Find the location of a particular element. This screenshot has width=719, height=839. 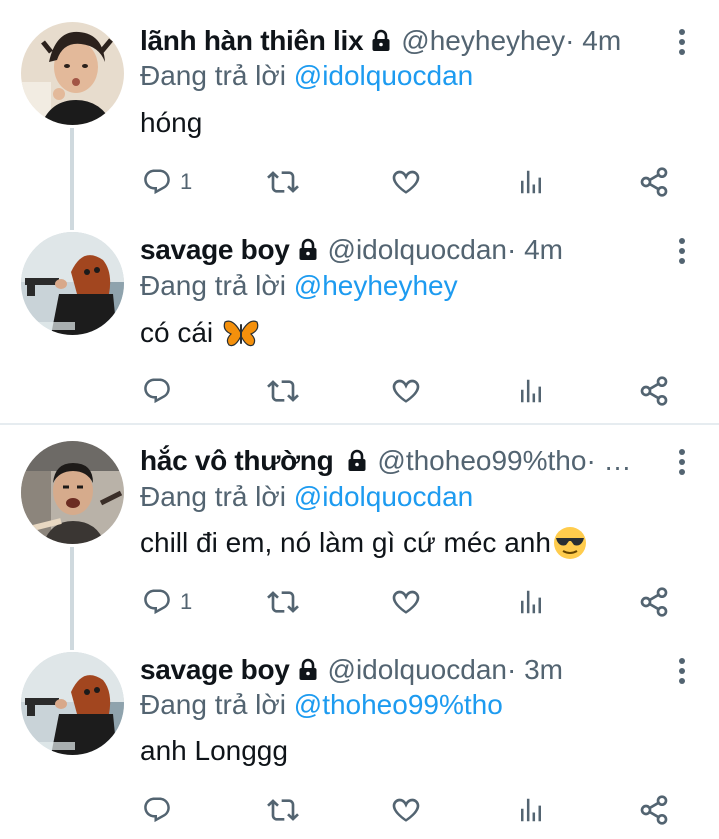

reply-context: Đang trả lời @thoheo99%tho is located at coordinates (321, 705).